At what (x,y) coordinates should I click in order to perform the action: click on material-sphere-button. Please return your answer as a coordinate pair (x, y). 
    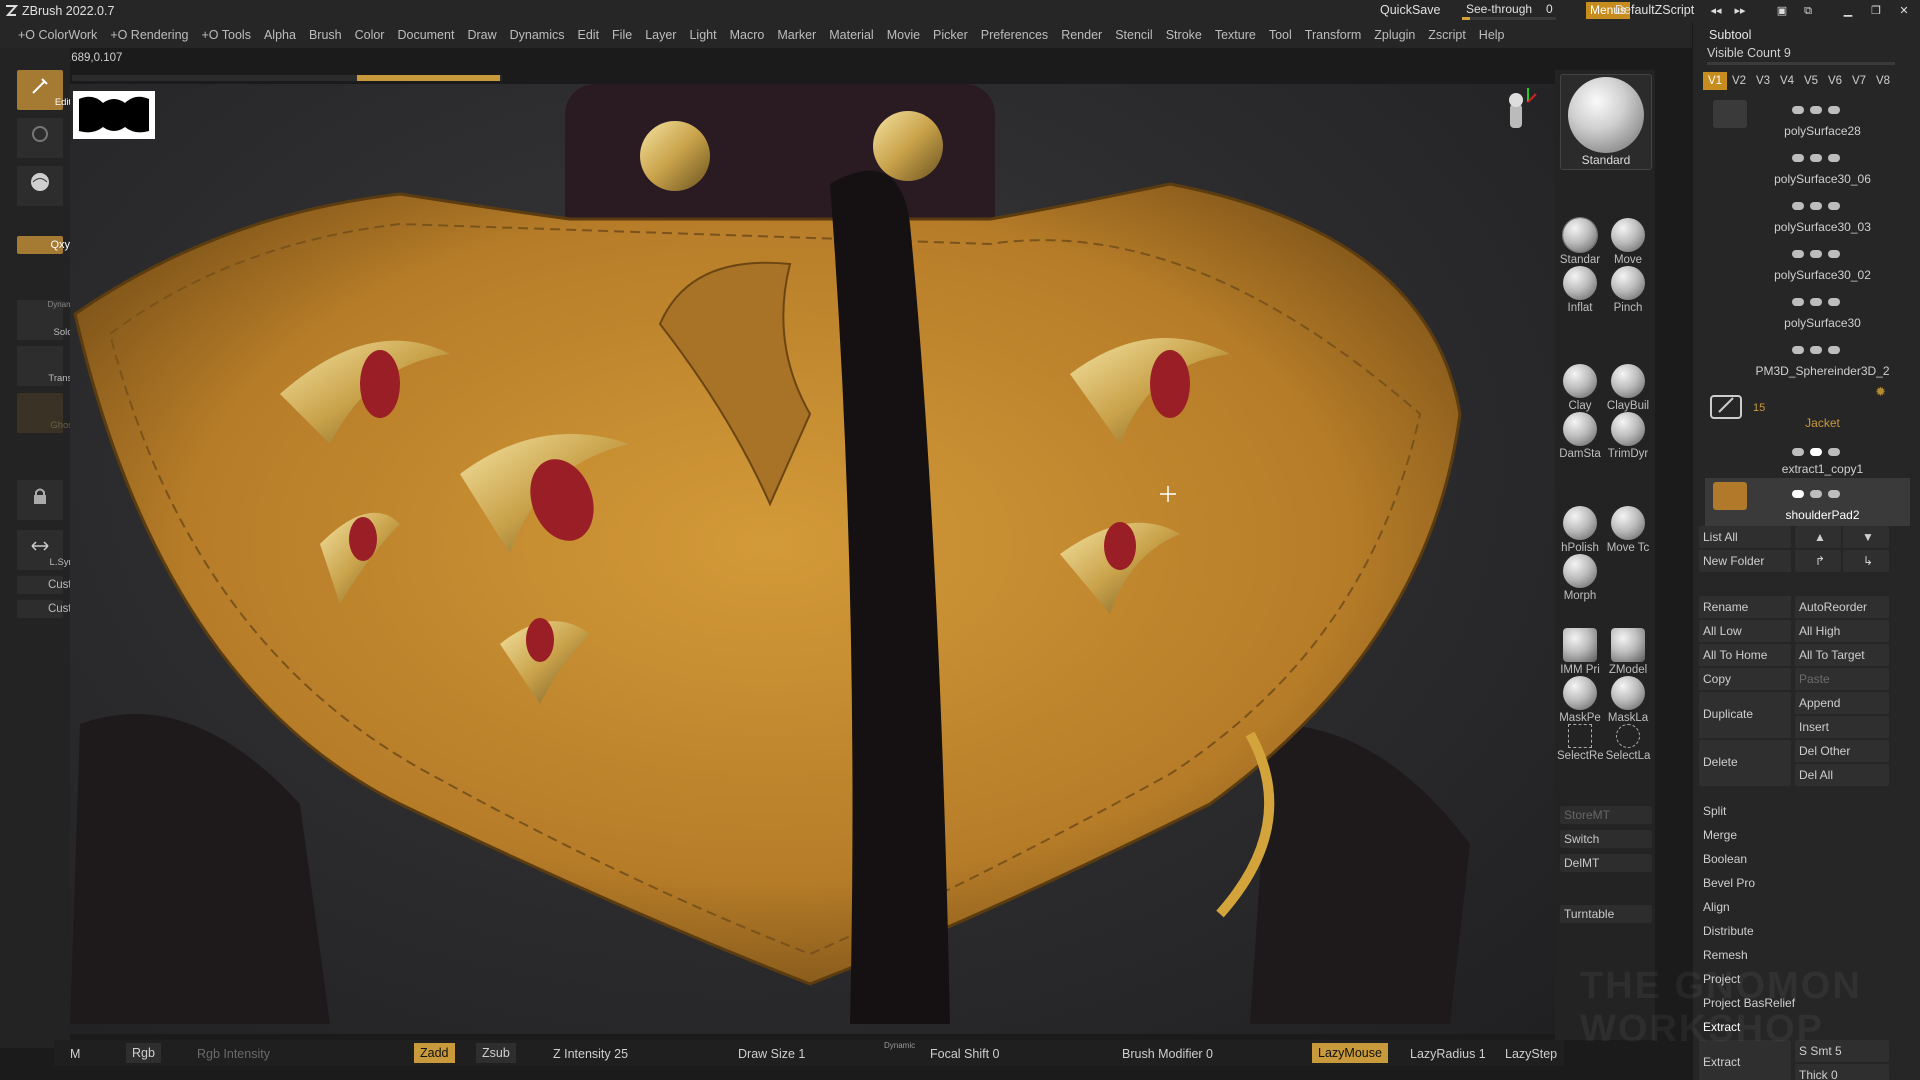
    Looking at the image, I should click on (40, 186).